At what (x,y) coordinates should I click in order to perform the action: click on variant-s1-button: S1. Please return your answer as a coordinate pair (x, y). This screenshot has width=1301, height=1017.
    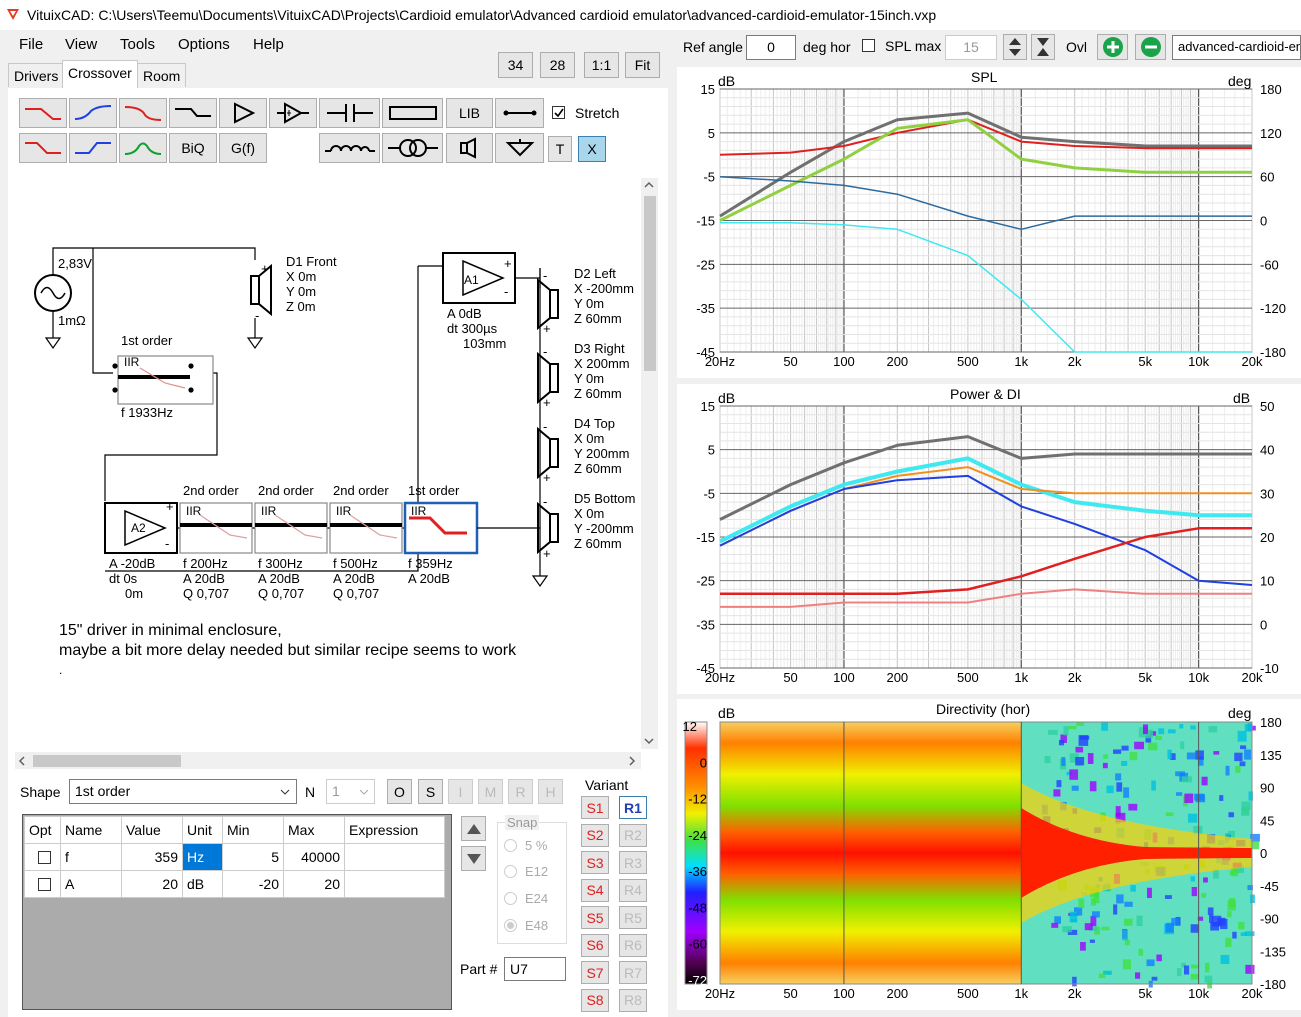
    Looking at the image, I should click on (595, 807).